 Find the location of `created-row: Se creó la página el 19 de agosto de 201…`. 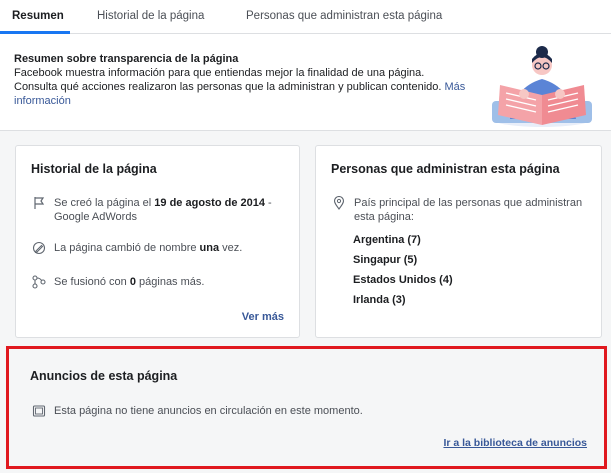

created-row: Se creó la página el 19 de agosto de 201… is located at coordinates (159, 210).